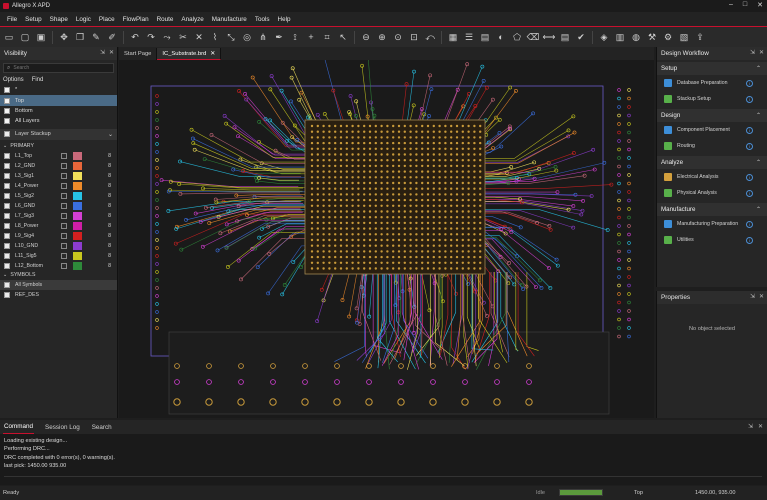 This screenshot has width=767, height=500. What do you see at coordinates (58, 295) in the screenshot?
I see `symbol-row: REF_DES` at bounding box center [58, 295].